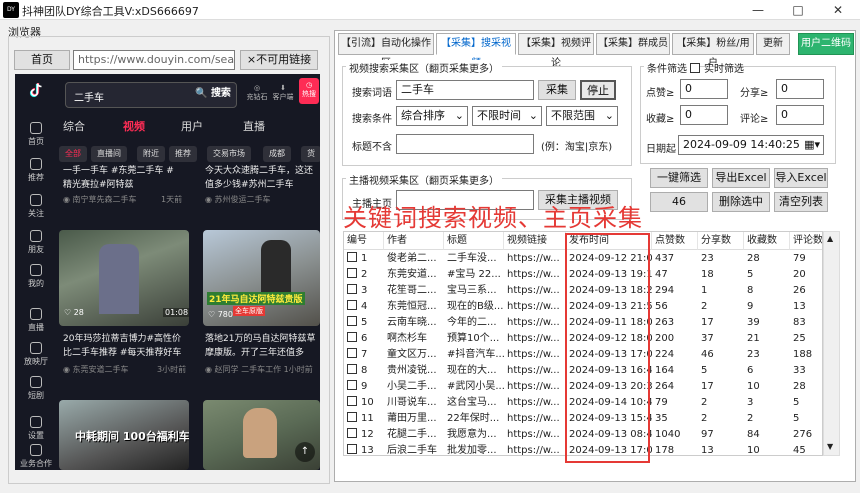  What do you see at coordinates (800, 89) in the screenshot?
I see `shares-input: 0` at bounding box center [800, 89].